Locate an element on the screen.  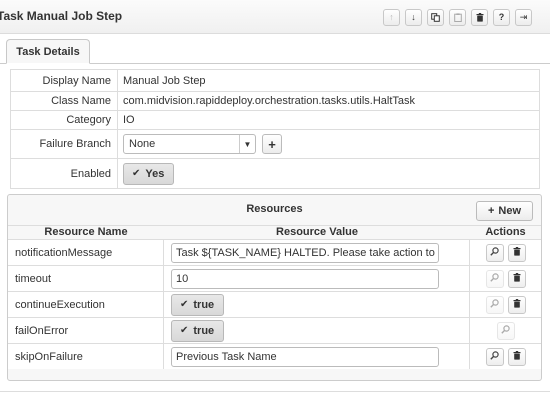
table-row: continueExecution ✔ true is located at coordinates (274, 304).